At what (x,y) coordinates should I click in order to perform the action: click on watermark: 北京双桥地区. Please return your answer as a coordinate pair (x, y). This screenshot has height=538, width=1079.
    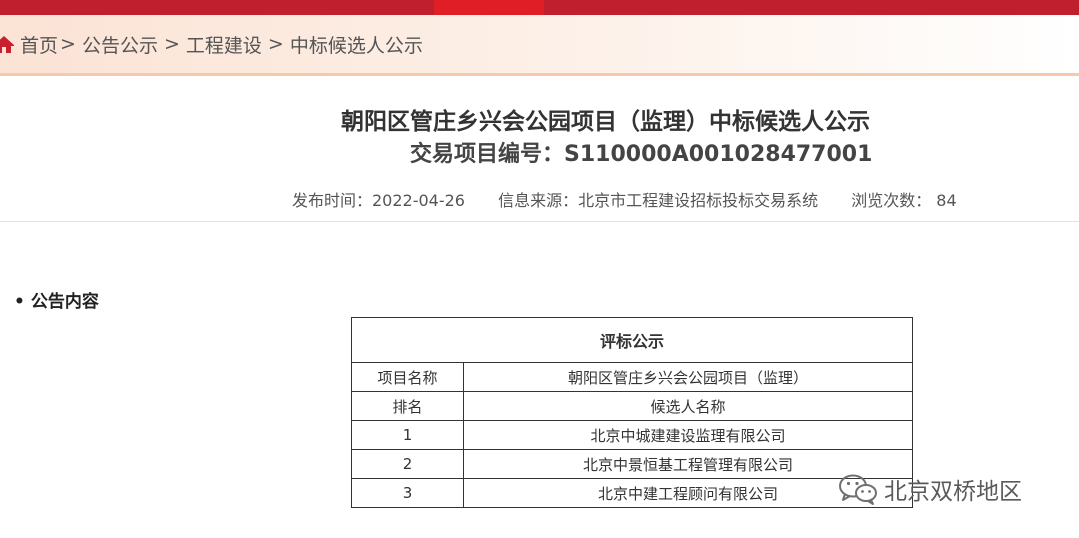
    Looking at the image, I should click on (930, 489).